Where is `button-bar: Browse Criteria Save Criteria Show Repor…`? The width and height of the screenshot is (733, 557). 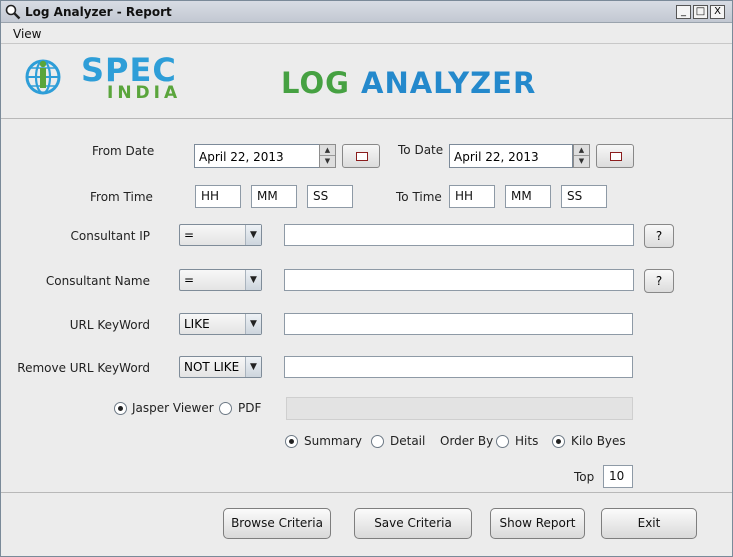
button-bar: Browse Criteria Save Criteria Show Repor… is located at coordinates (366, 524).